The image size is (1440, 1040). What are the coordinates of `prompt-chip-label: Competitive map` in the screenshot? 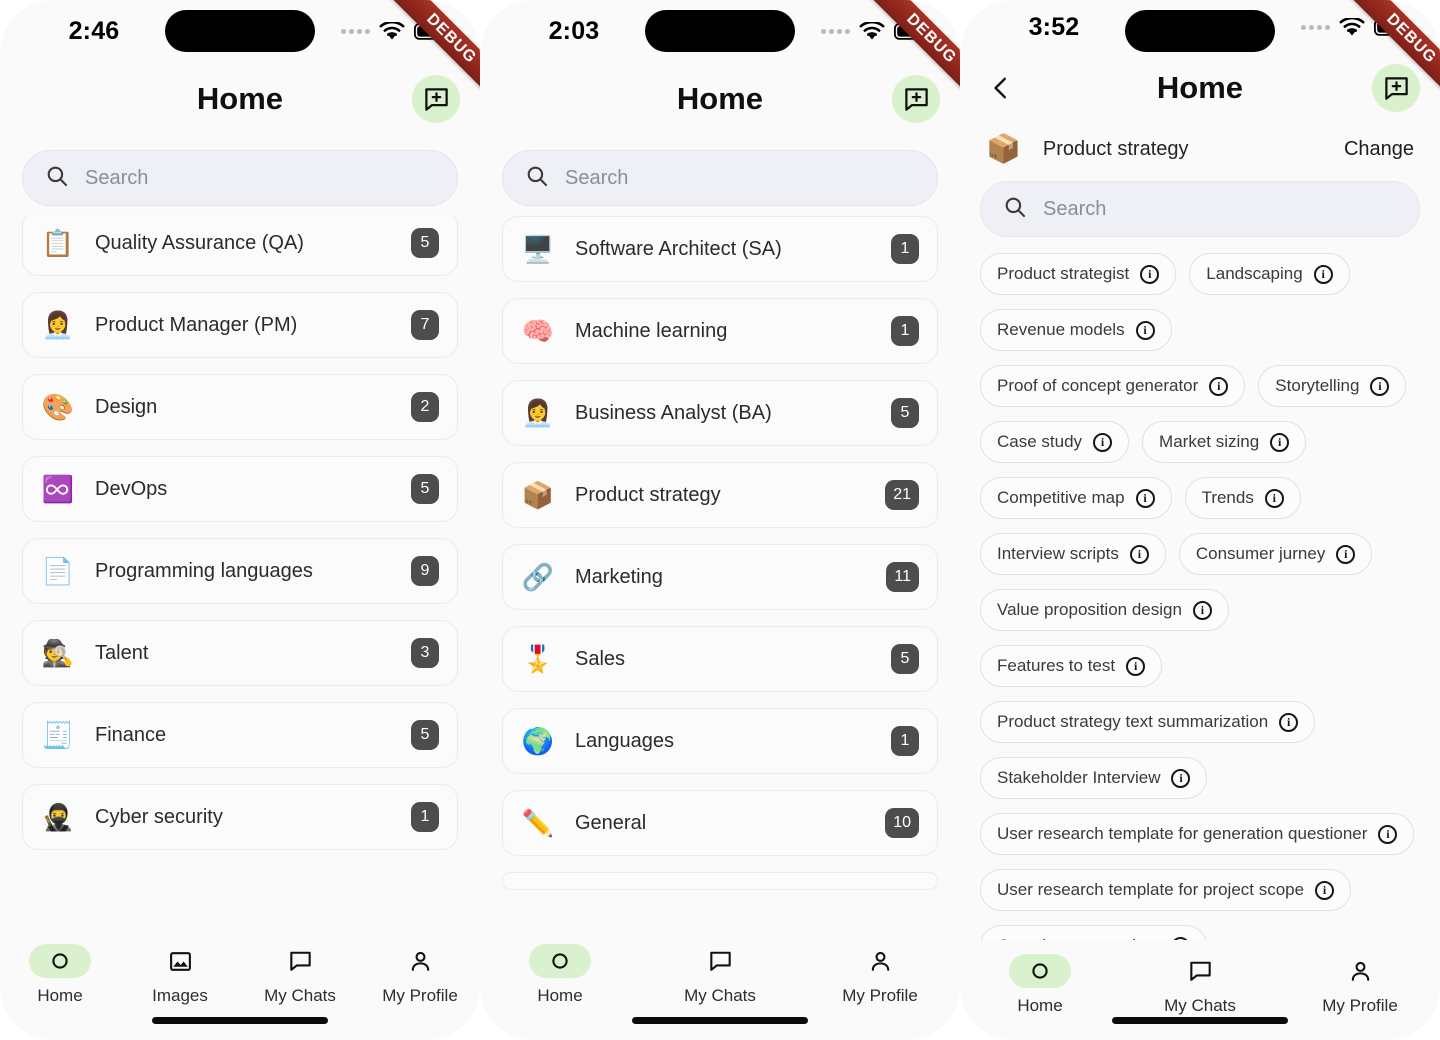 It's located at (1061, 498).